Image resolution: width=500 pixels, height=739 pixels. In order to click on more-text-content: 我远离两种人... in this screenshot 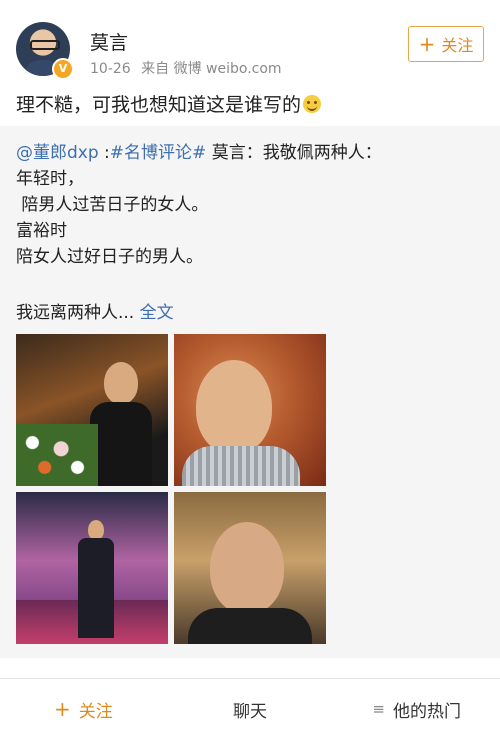, I will do `click(78, 313)`.